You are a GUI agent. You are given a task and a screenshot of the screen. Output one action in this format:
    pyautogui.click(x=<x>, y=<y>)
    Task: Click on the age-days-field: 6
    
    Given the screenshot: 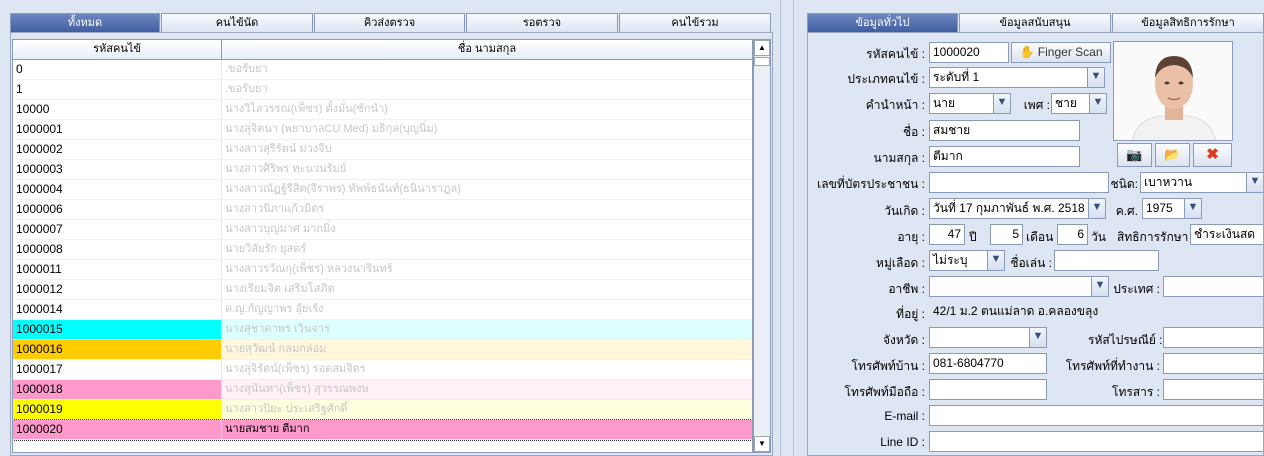 What is the action you would take?
    pyautogui.click(x=1072, y=234)
    